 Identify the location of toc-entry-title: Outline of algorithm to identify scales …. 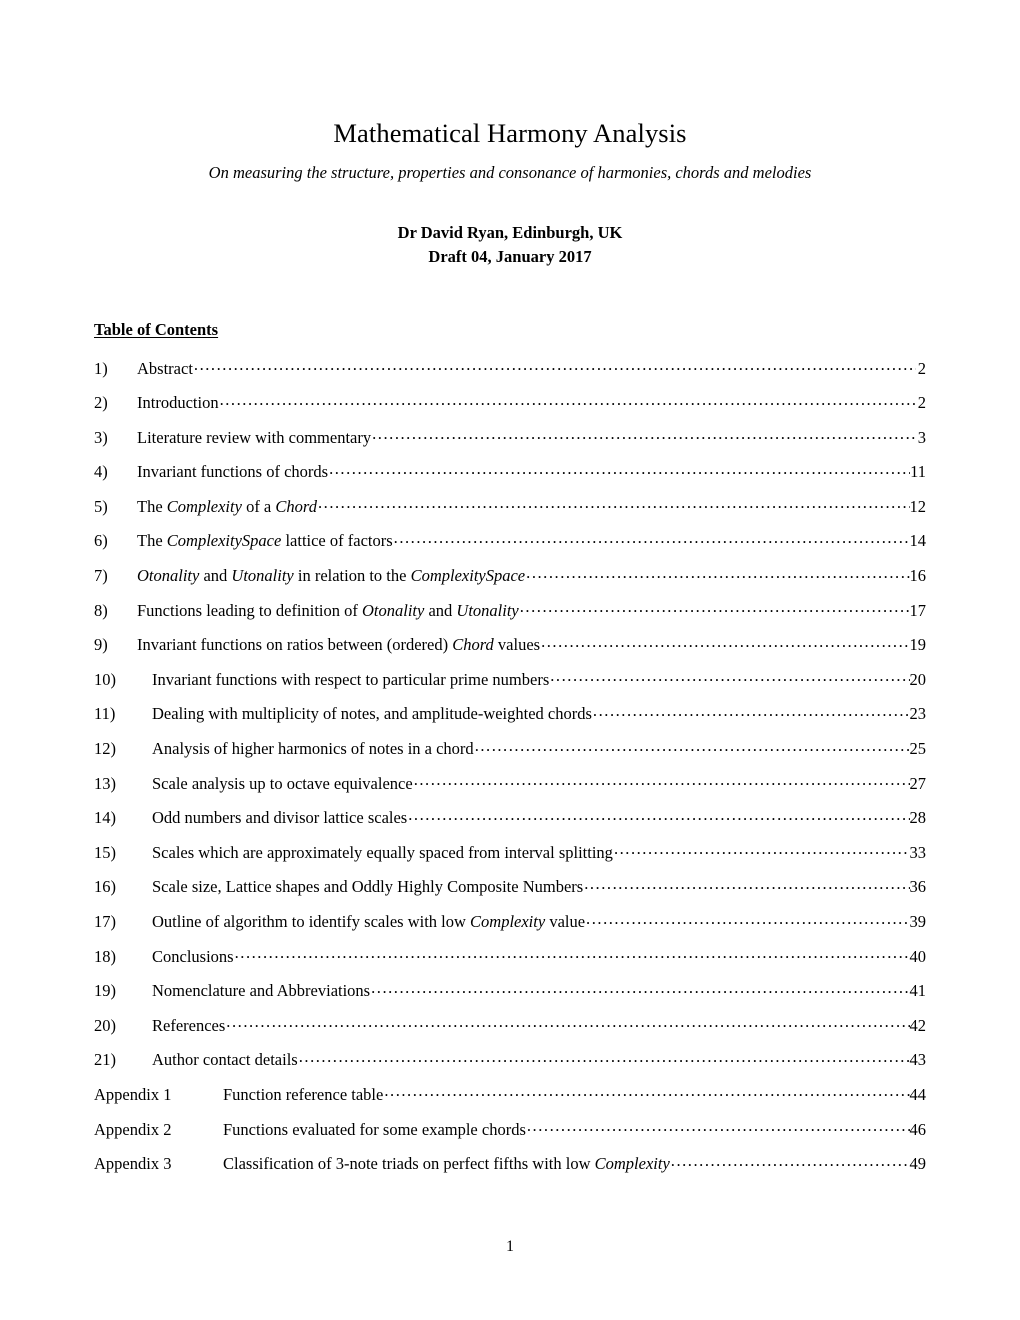
(369, 921).